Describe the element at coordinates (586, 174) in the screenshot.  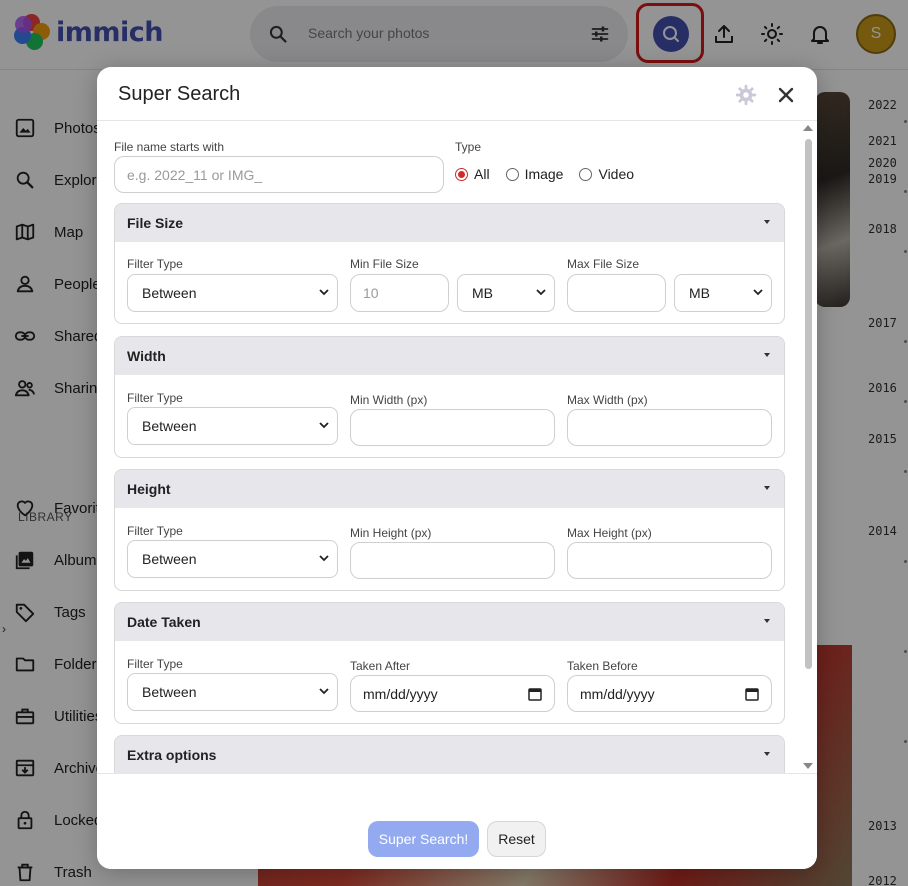
I see `type-radio-video` at that location.